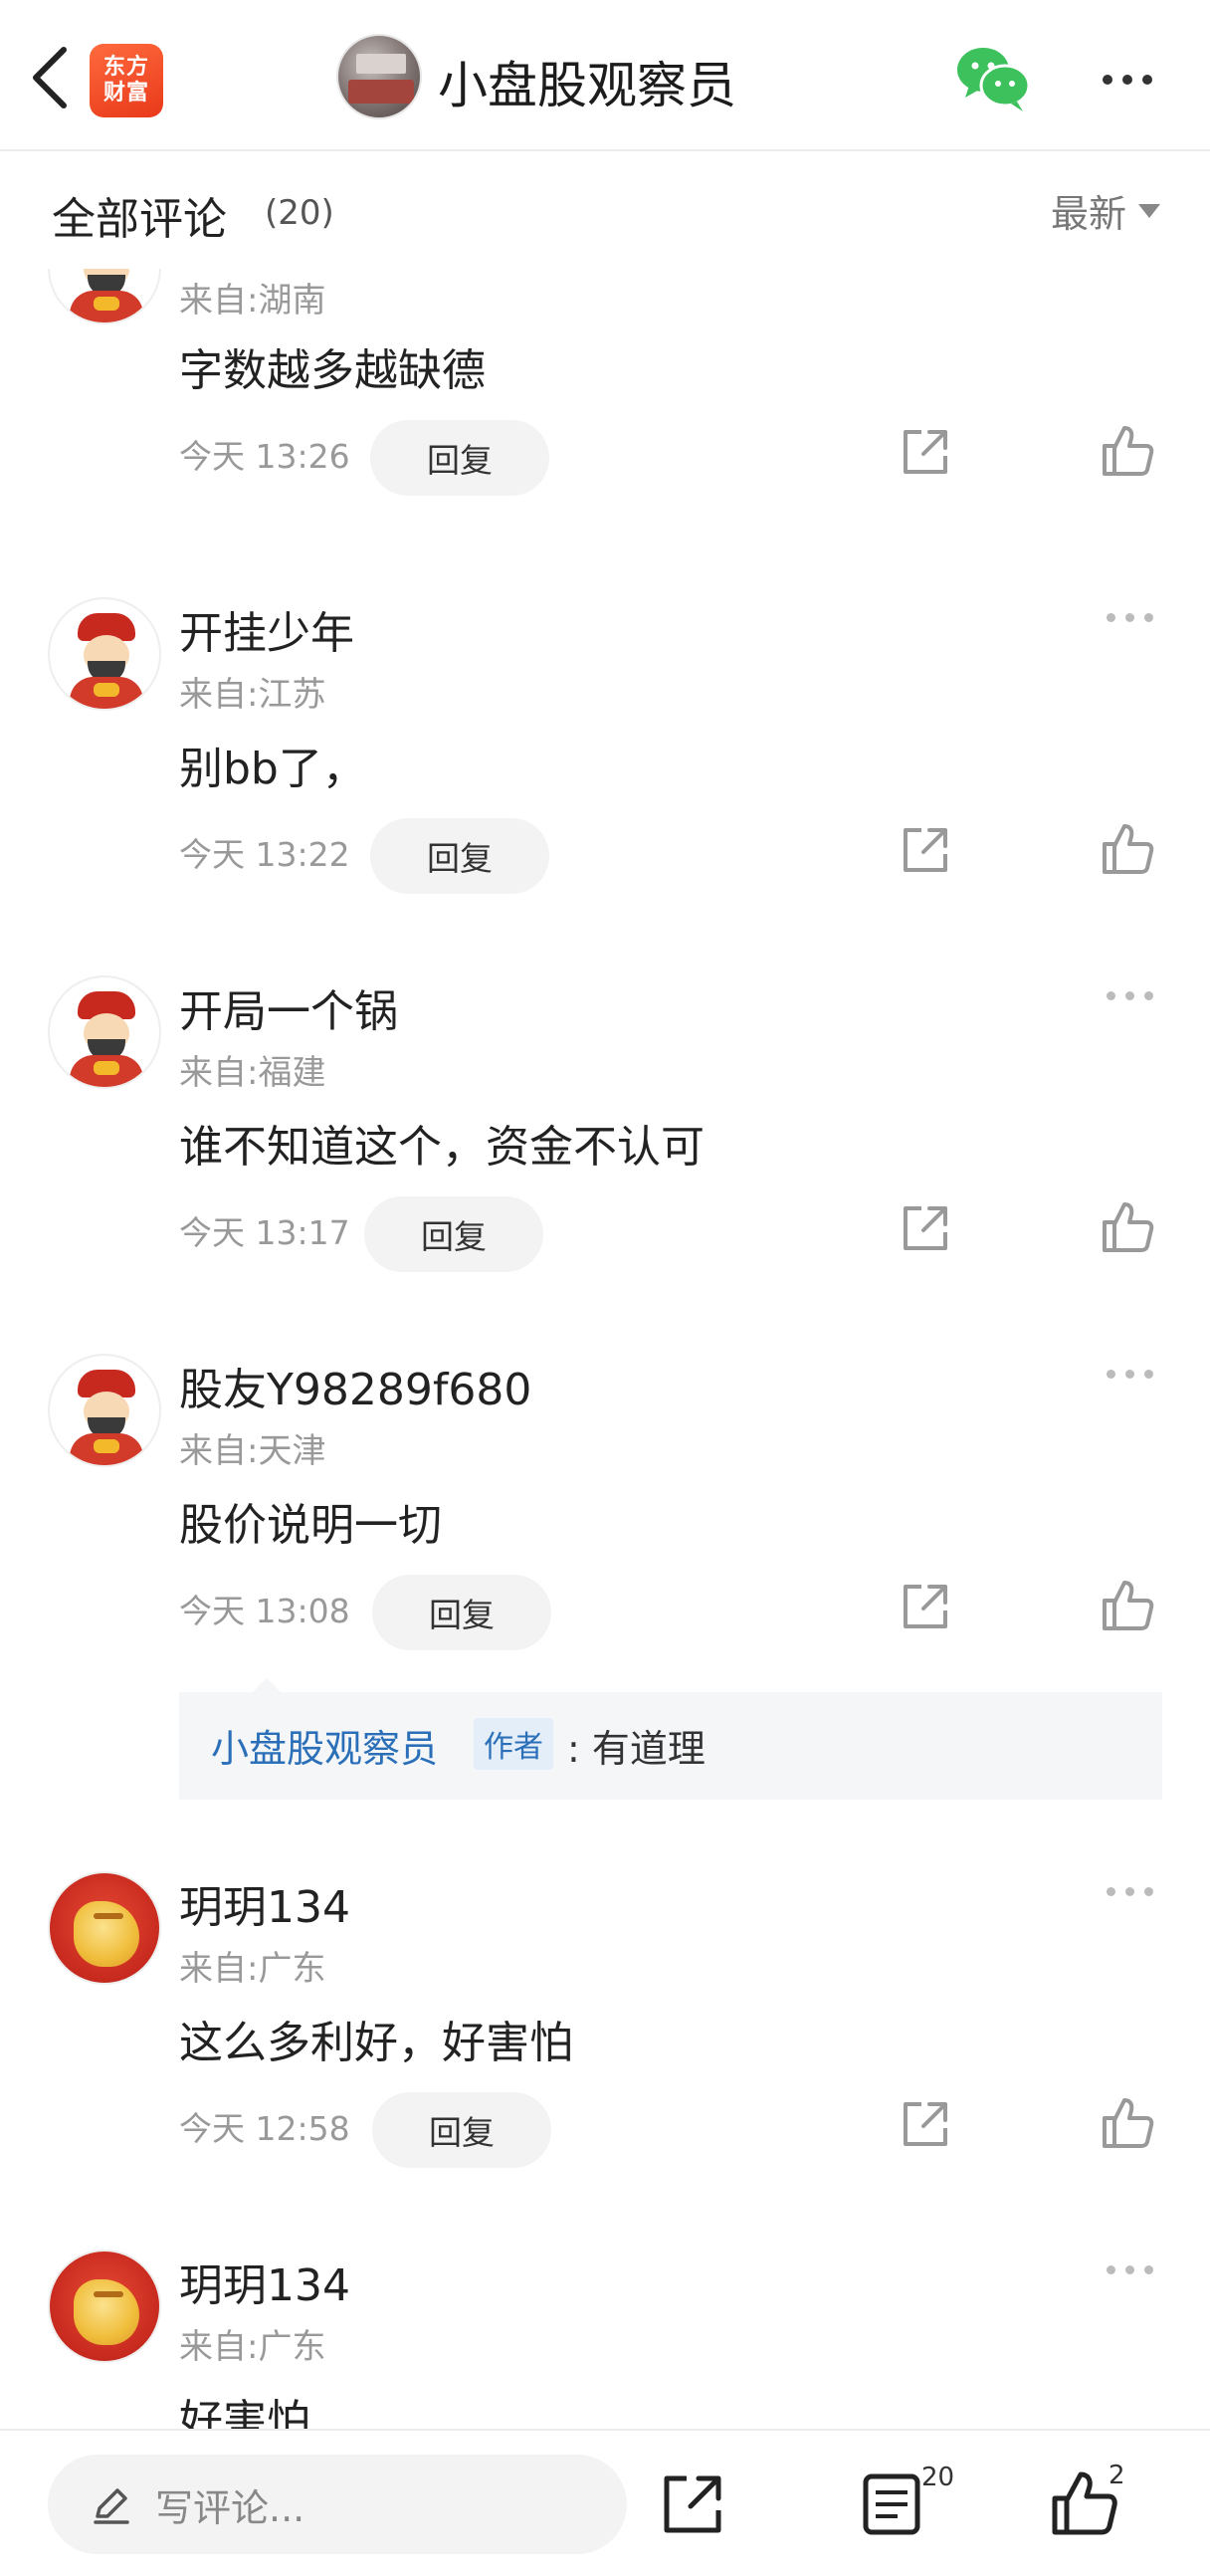 The image size is (1210, 2576). I want to click on comments-header: 全部评论 (20) 最新, so click(605, 211).